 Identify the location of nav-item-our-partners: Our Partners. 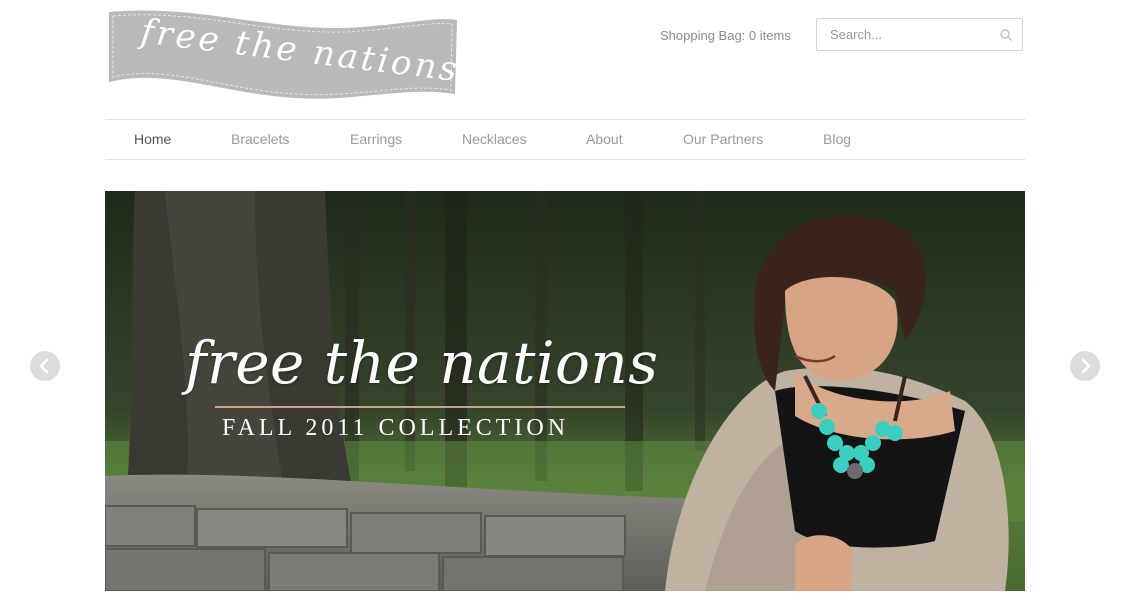
(723, 139).